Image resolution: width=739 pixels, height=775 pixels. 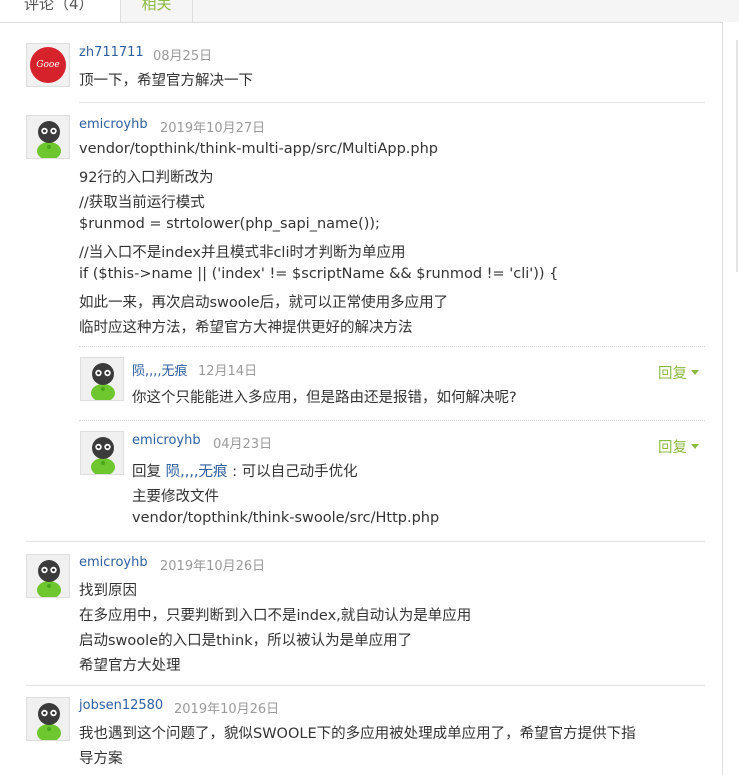 I want to click on comment-text: //获取当前运行模式, so click(x=142, y=203).